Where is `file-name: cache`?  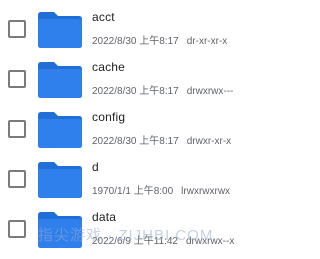
file-name: cache is located at coordinates (109, 67).